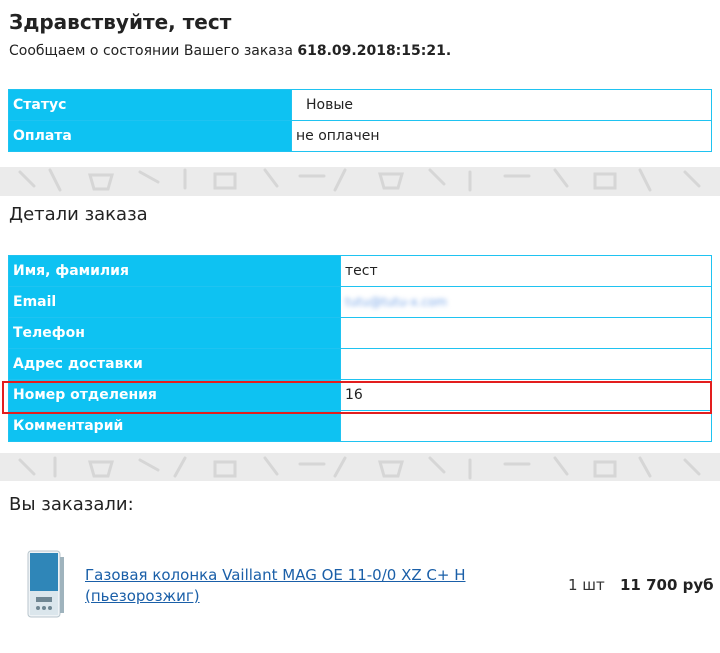 This screenshot has height=653, width=720. I want to click on payment-value: не оплачен, so click(501, 136).